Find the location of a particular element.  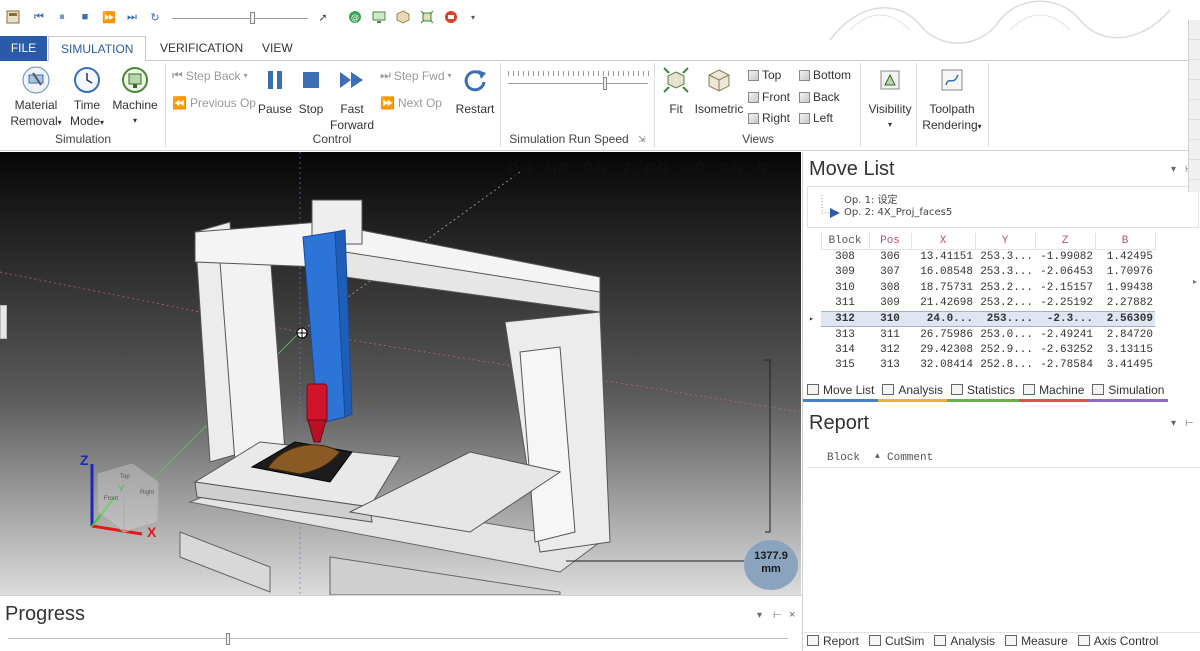

tab-statistics: Statistics is located at coordinates (983, 391).